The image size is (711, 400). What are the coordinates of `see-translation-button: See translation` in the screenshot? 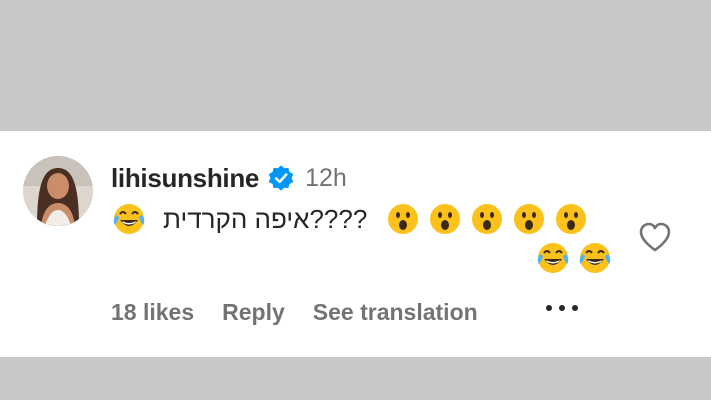 It's located at (395, 312).